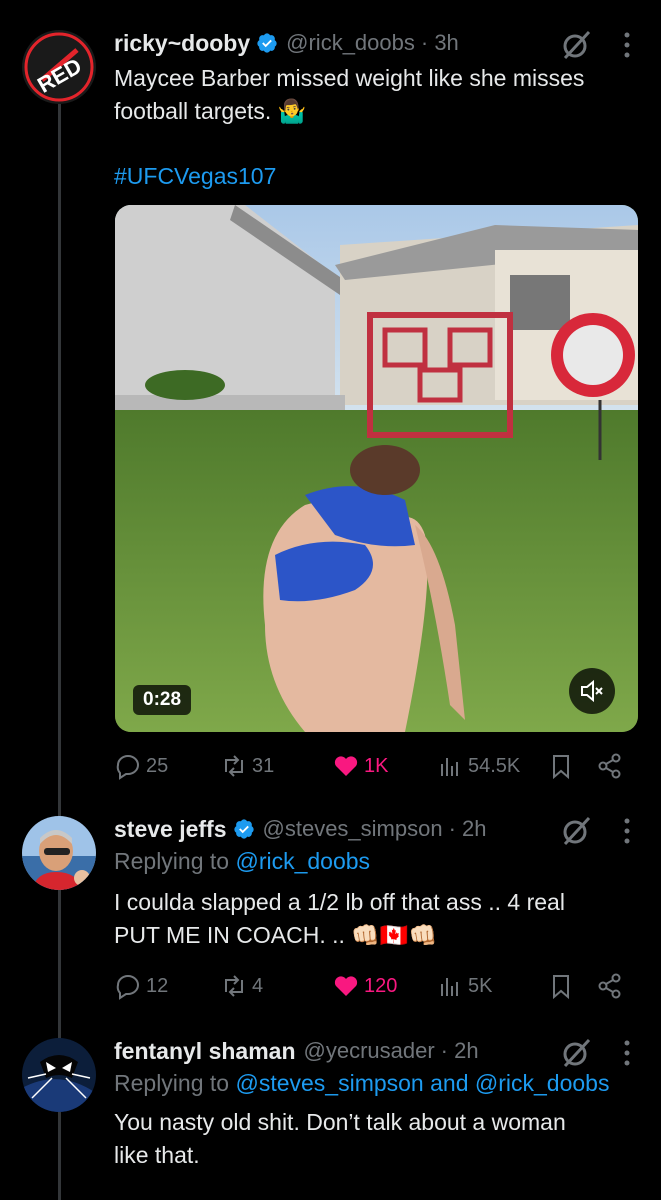 The width and height of the screenshot is (661, 1200). Describe the element at coordinates (440, 43) in the screenshot. I see `timestamp: · 3h` at that location.